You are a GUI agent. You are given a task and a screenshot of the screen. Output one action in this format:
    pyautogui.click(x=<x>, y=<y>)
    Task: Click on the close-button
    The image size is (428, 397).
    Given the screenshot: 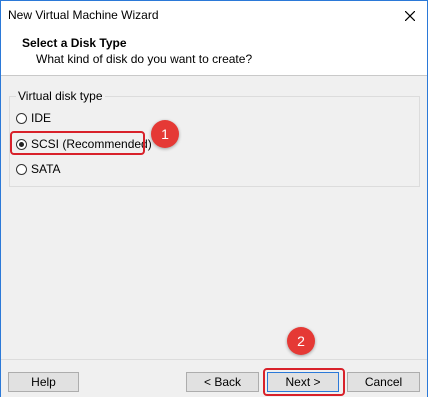 What is the action you would take?
    pyautogui.click(x=410, y=15)
    